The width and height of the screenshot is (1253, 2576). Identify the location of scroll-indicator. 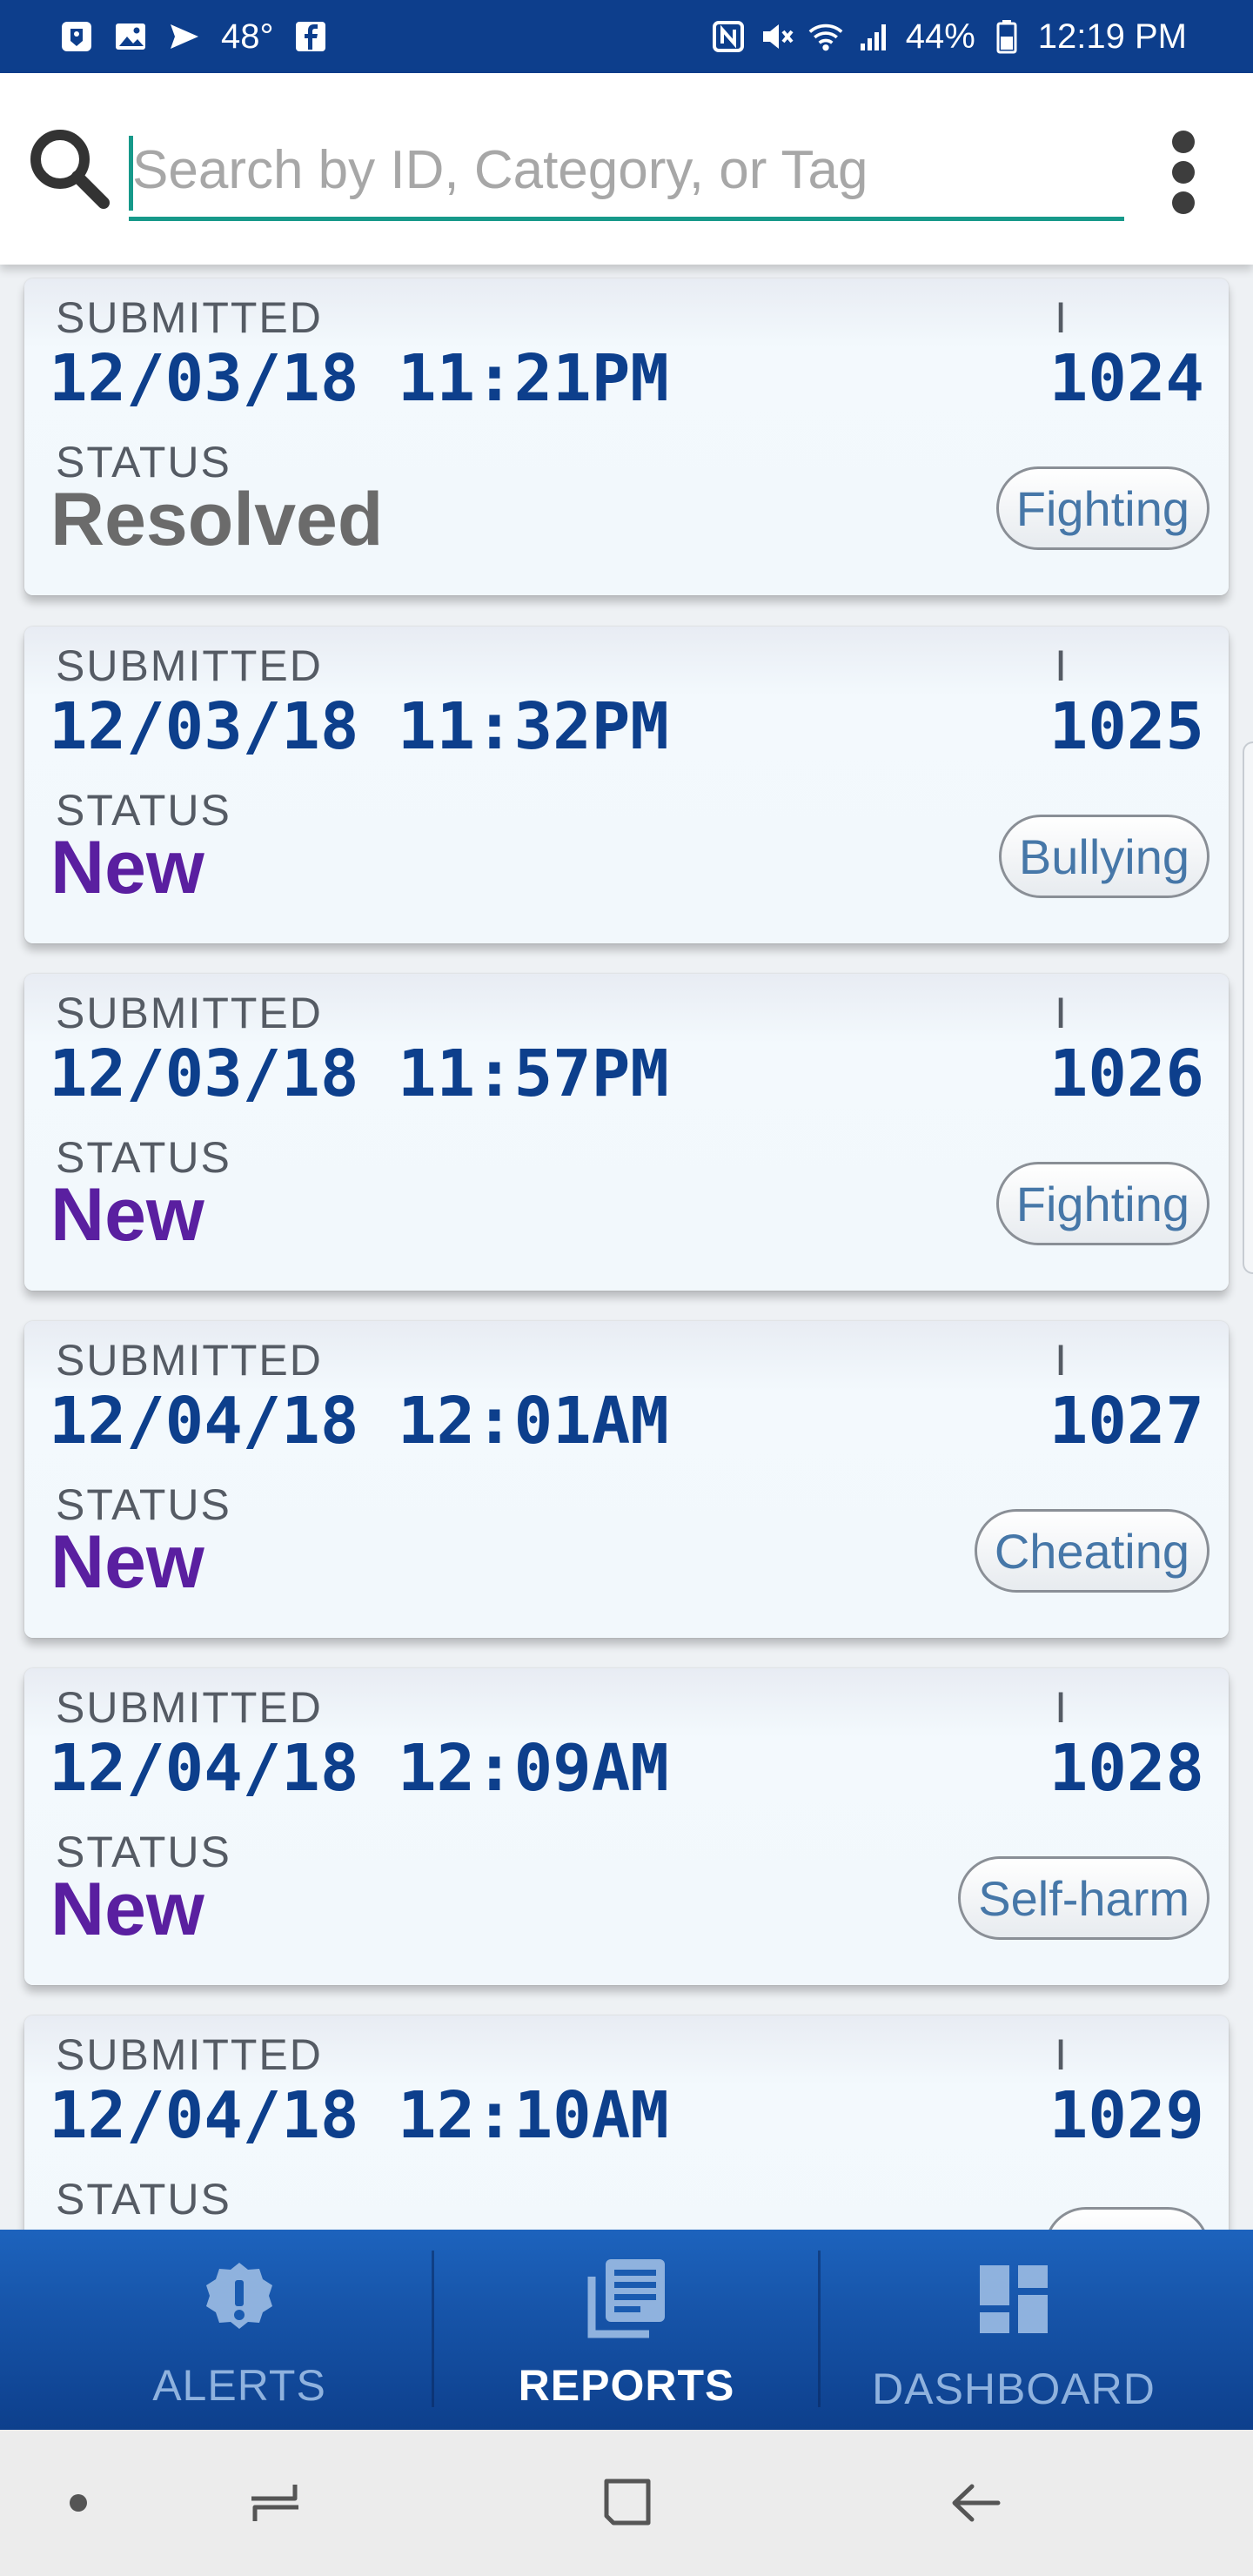
(1248, 1008).